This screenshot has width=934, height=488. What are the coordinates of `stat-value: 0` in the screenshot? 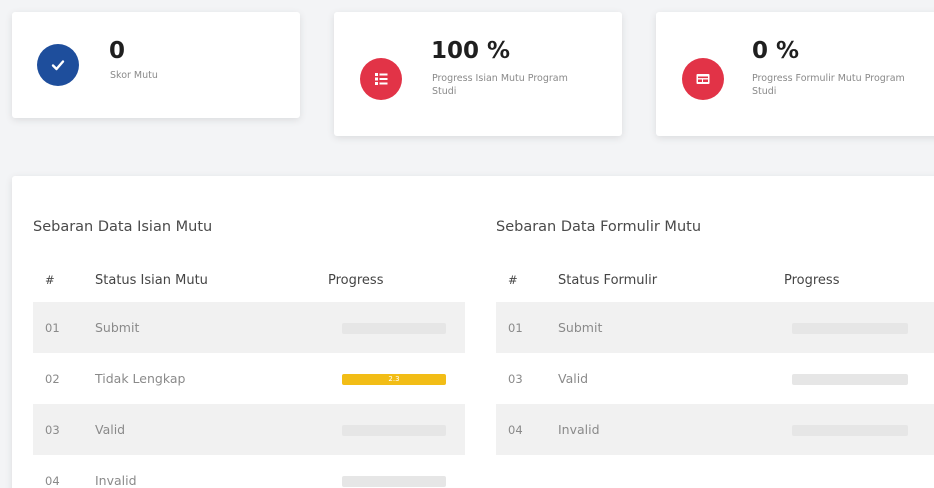 It's located at (117, 51).